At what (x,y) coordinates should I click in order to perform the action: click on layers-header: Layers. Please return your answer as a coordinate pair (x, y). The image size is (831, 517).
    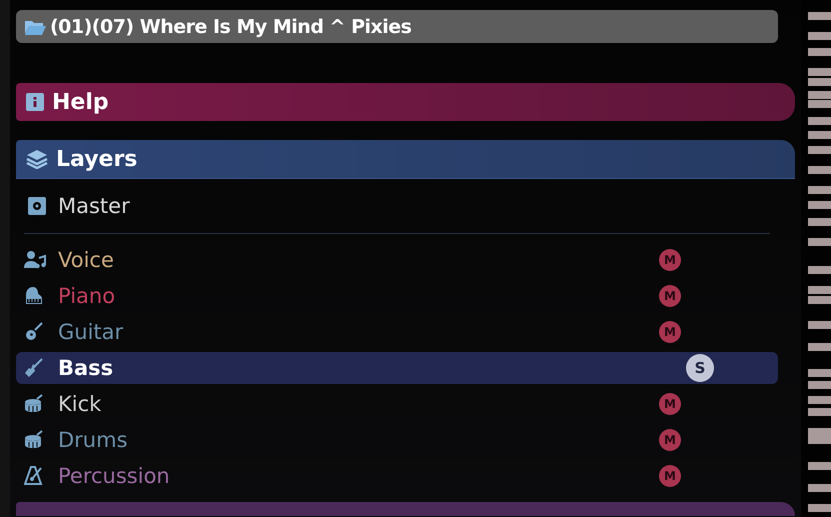
    Looking at the image, I should click on (405, 159).